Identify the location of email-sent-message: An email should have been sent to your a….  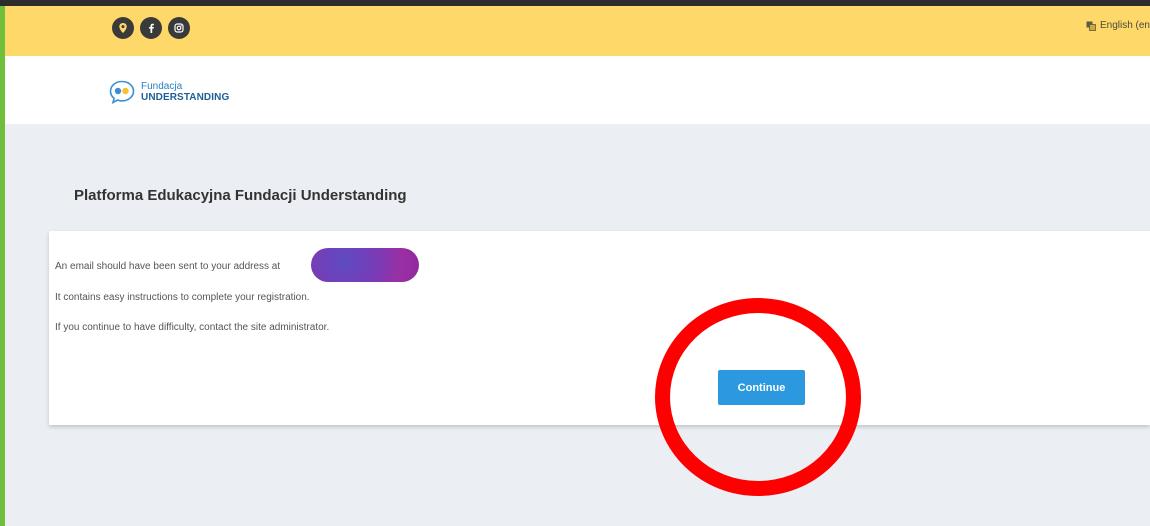
(168, 266).